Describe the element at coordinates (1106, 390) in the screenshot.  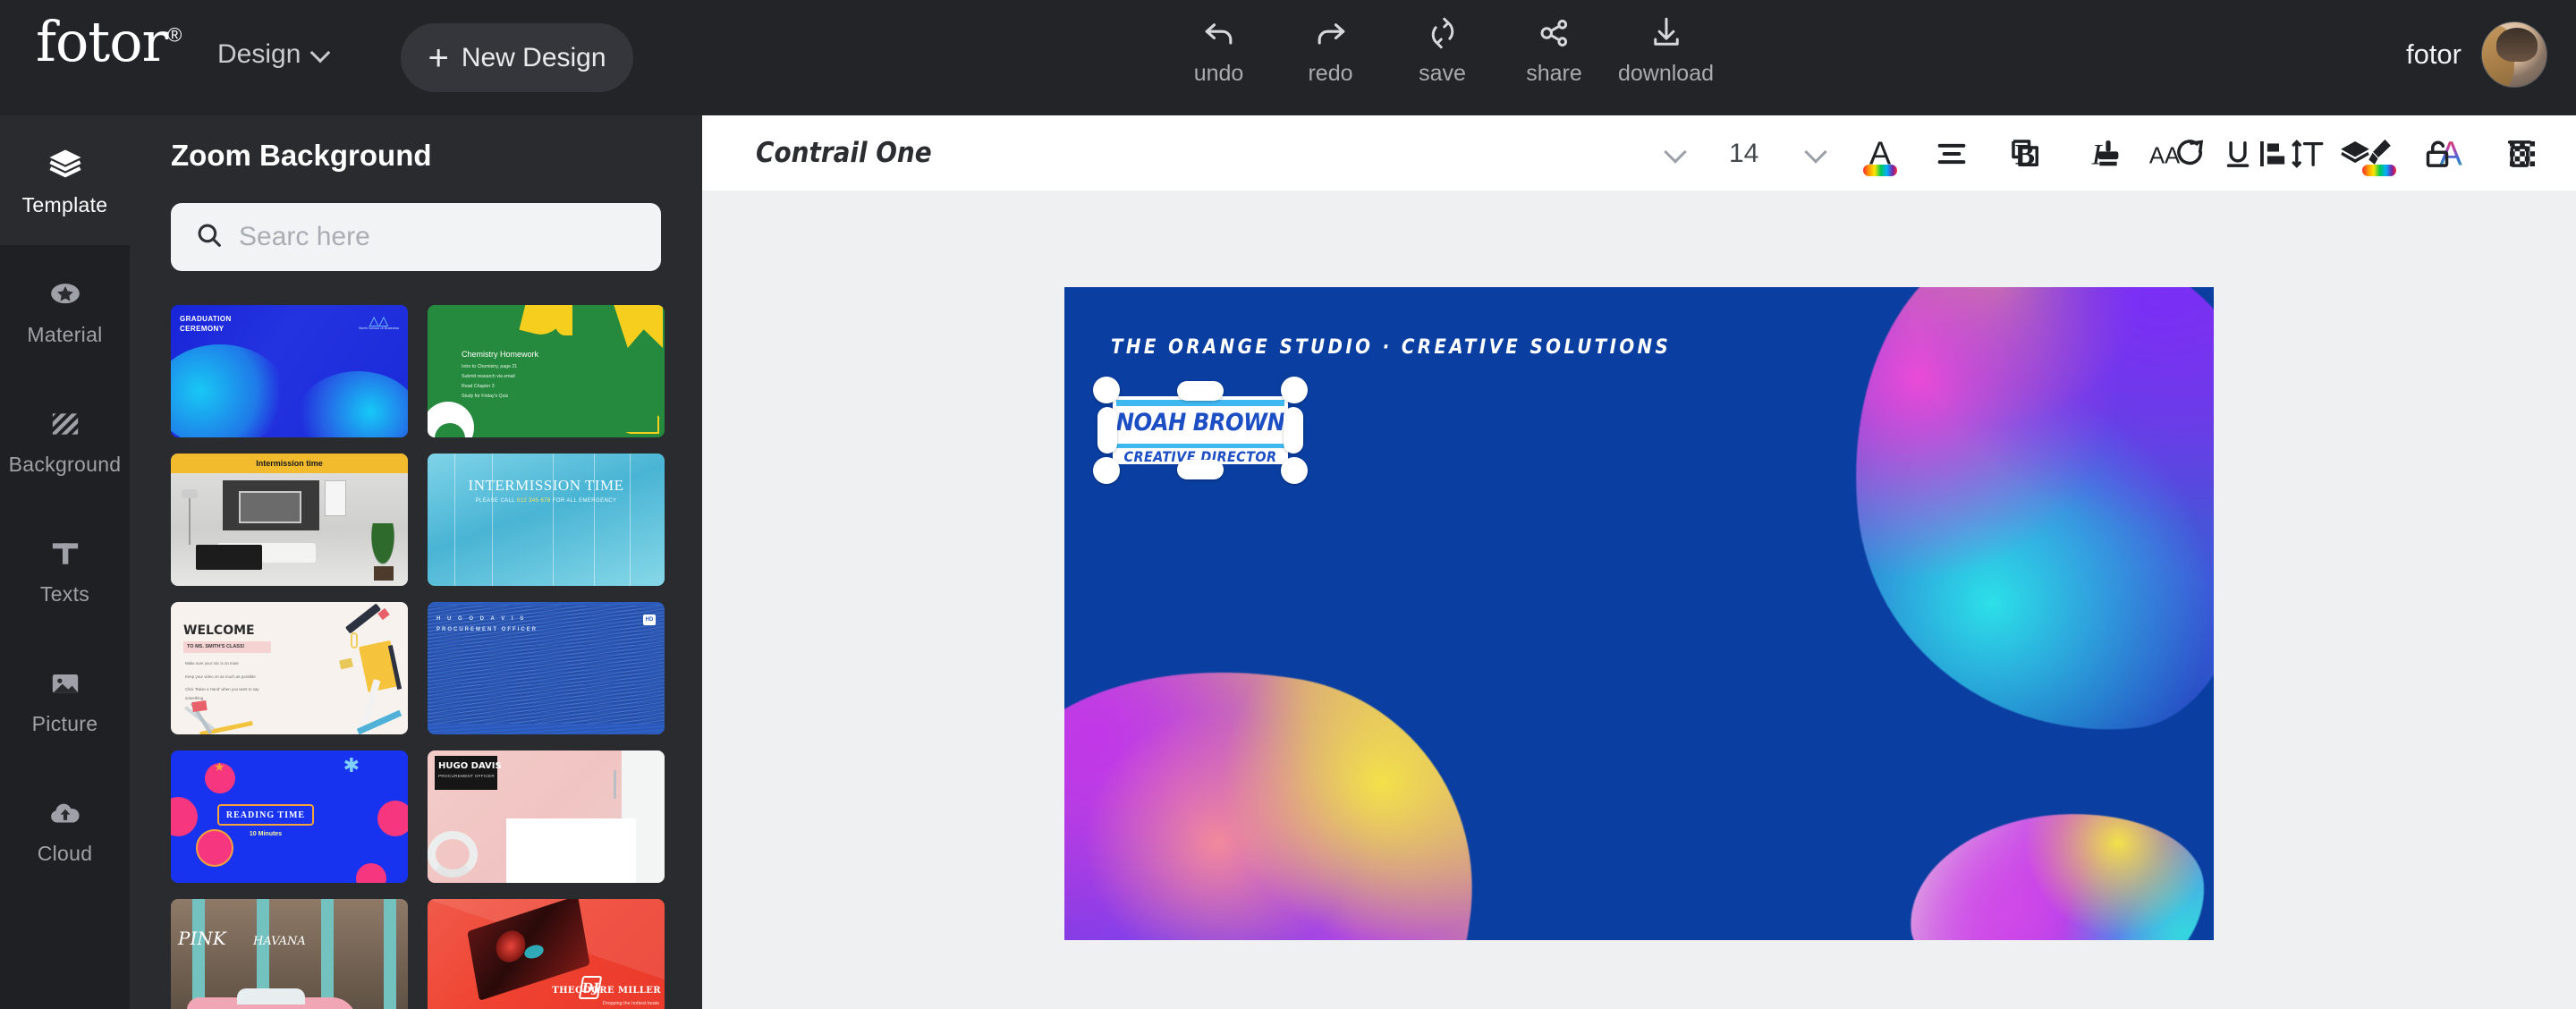
I see `resize-handle-top-left` at that location.